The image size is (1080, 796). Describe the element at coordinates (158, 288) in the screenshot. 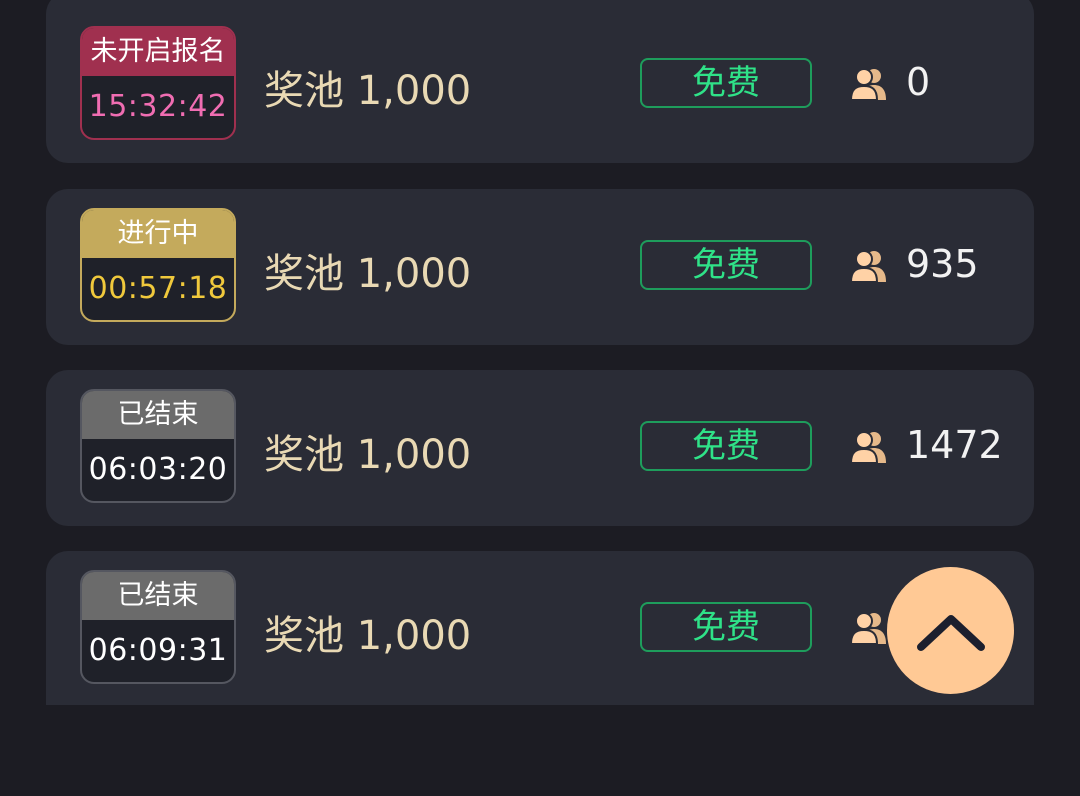

I see `countdown-time: 00:57:18` at that location.